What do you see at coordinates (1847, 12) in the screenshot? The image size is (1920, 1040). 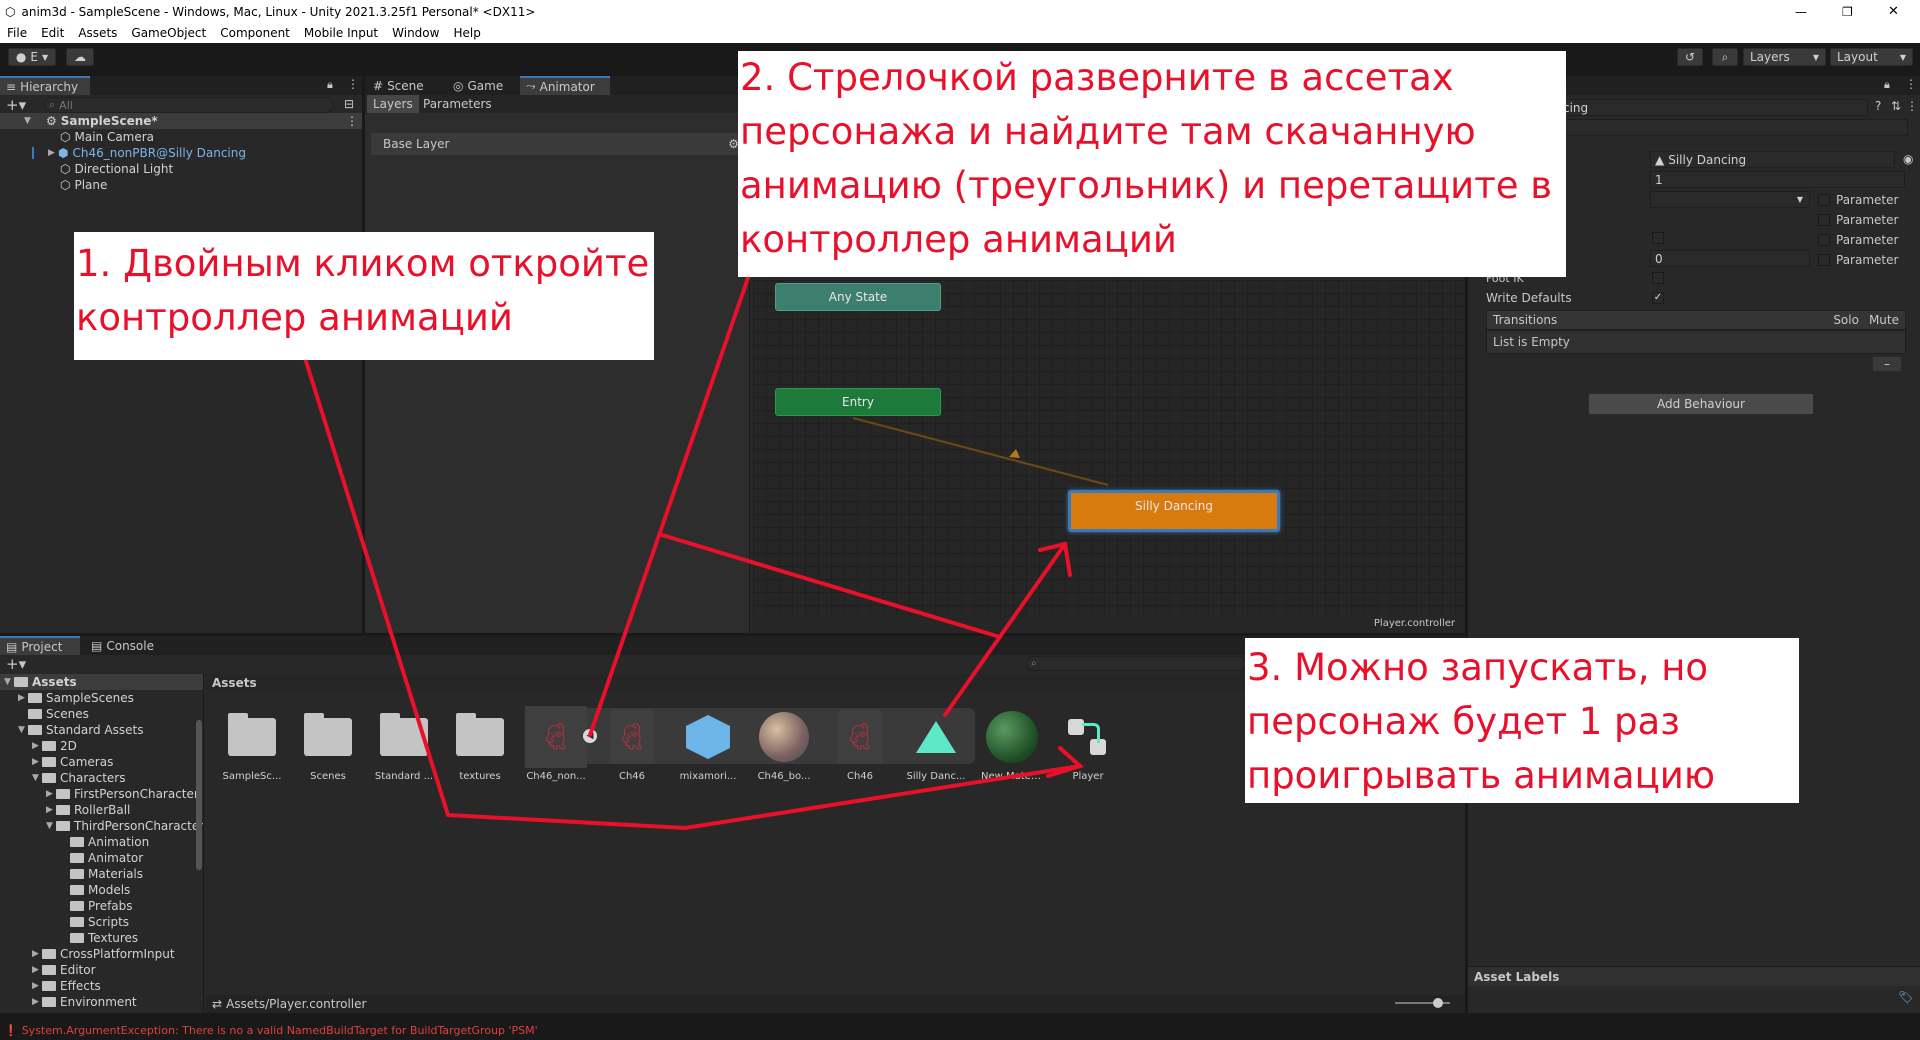 I see `restore-button: ❐` at bounding box center [1847, 12].